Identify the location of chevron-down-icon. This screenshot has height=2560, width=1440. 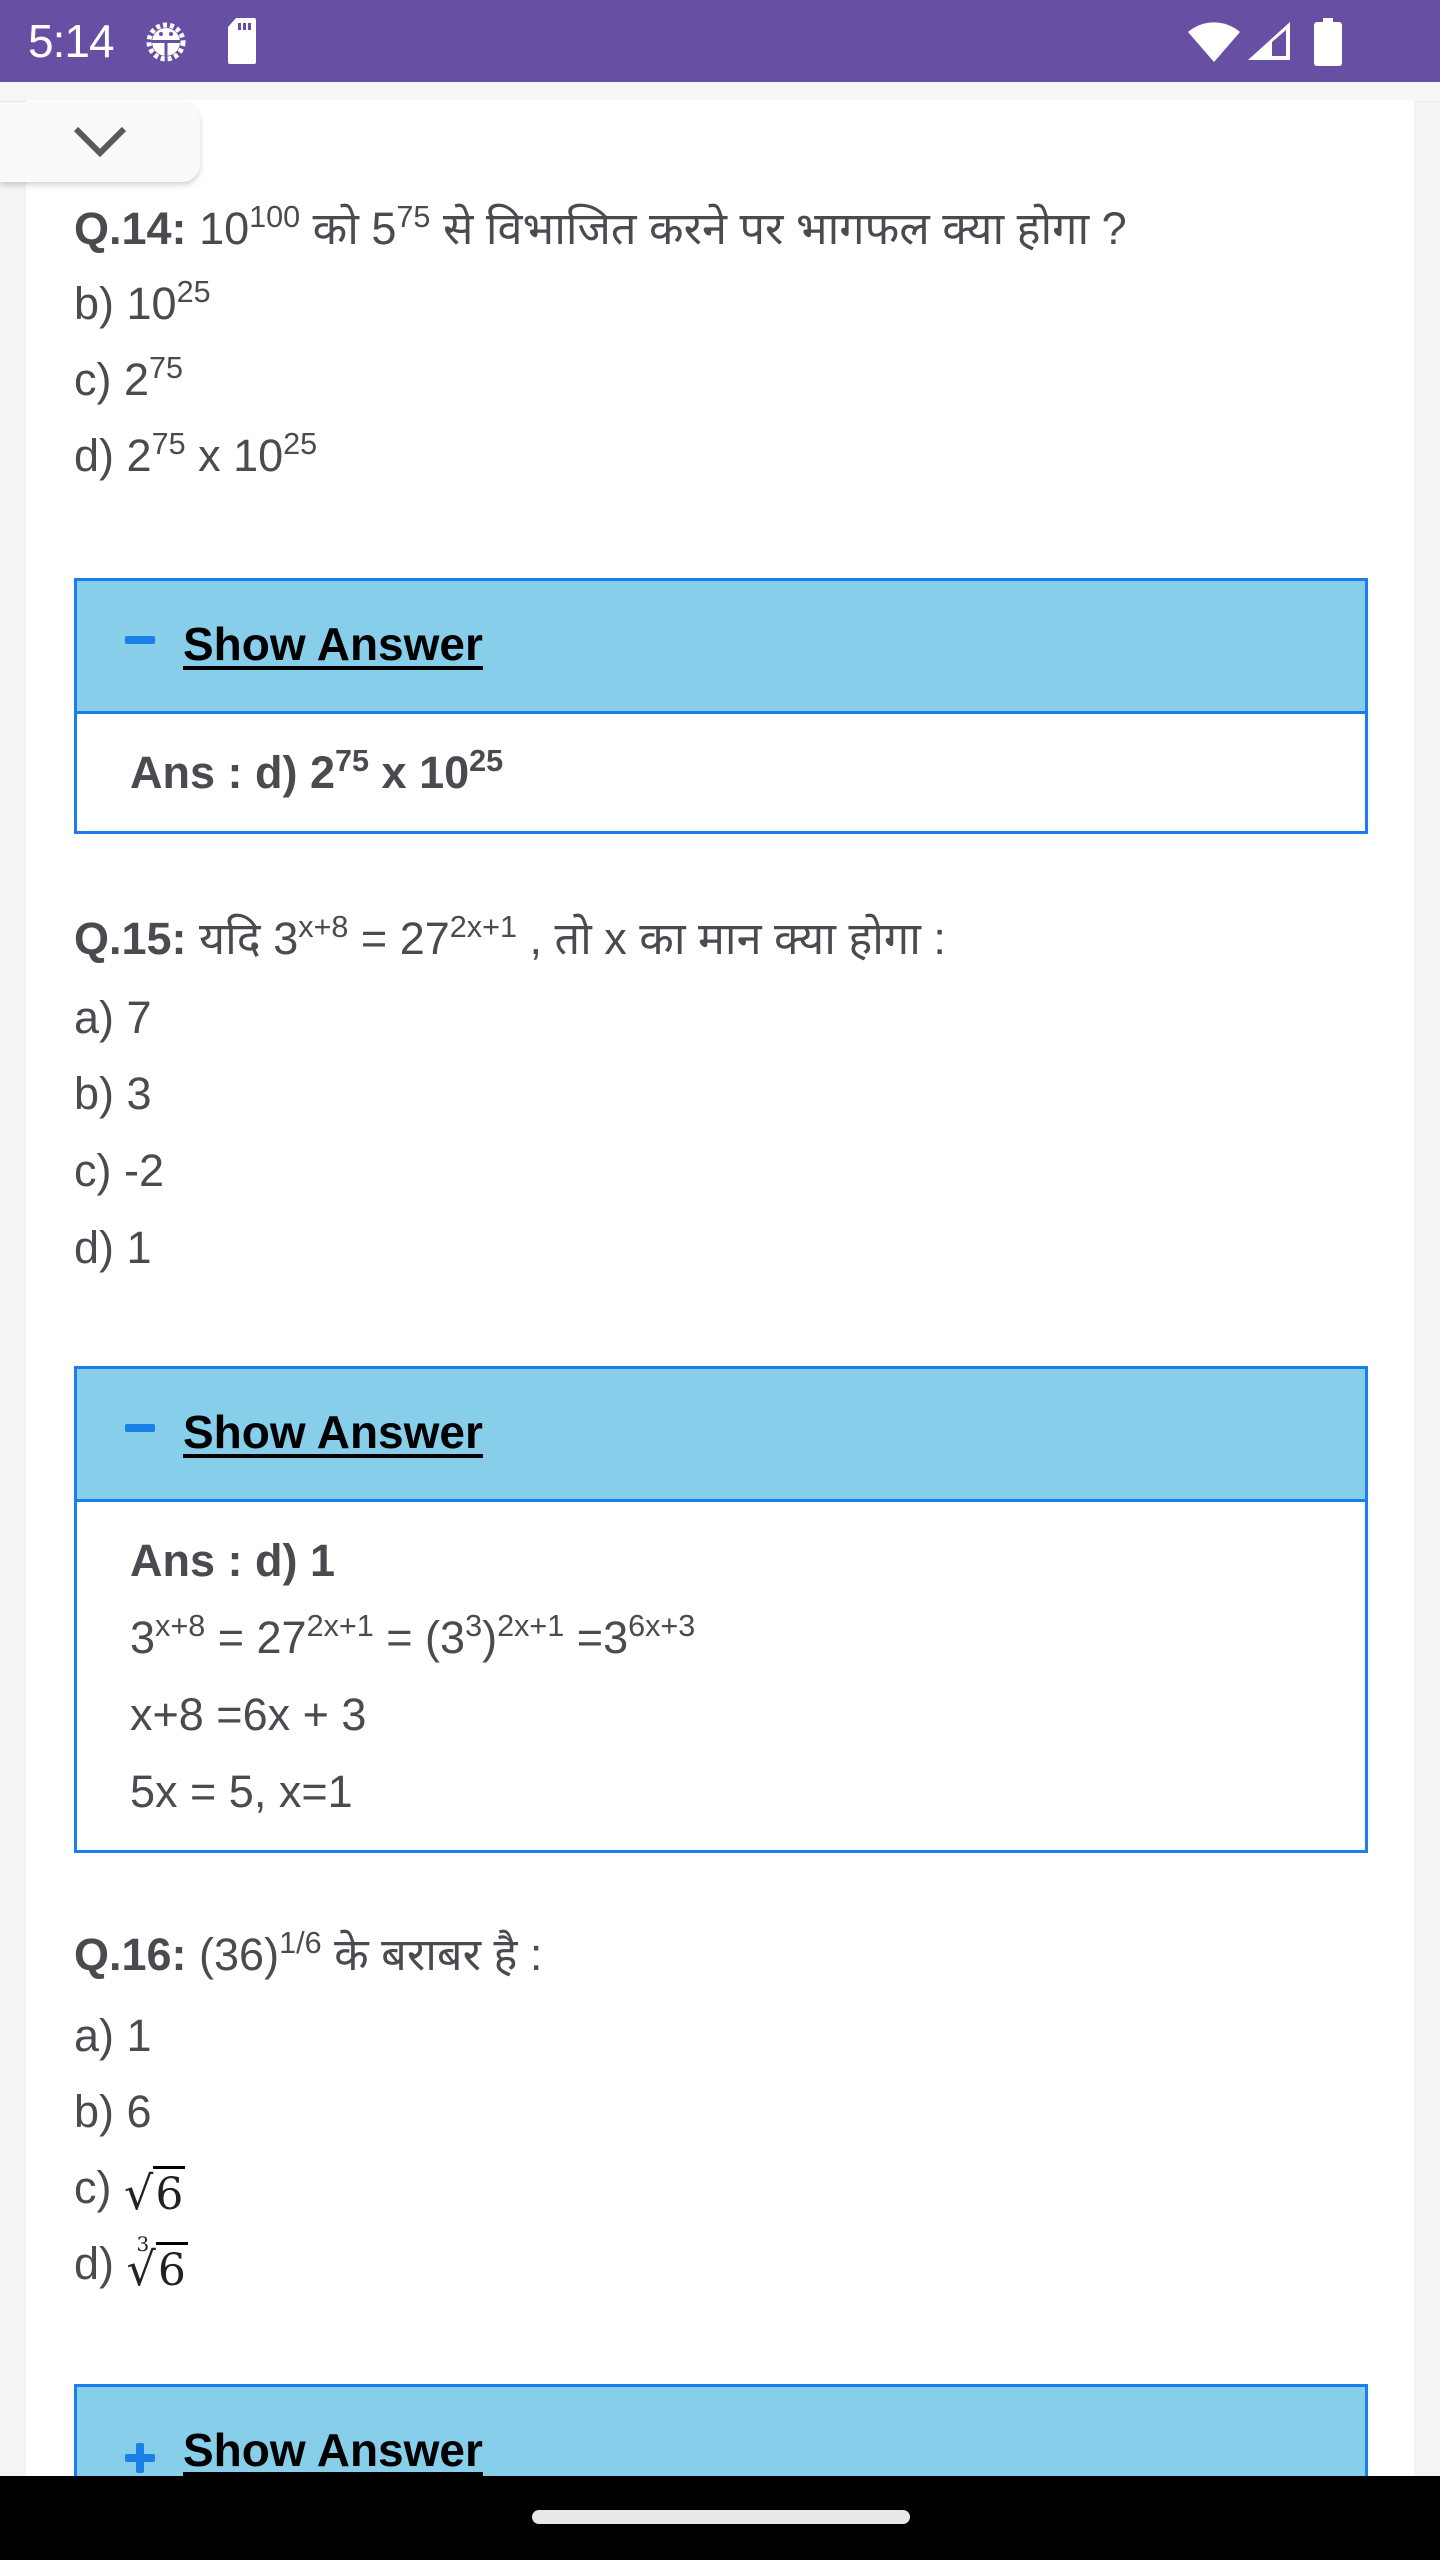
(100, 142).